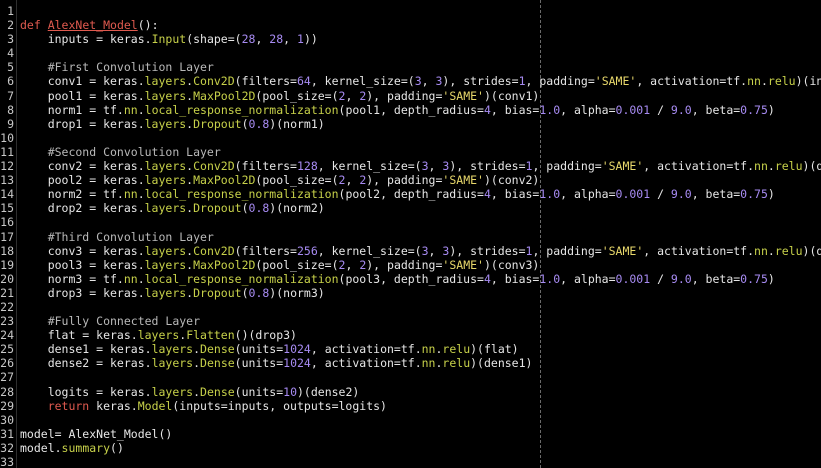 The height and width of the screenshot is (468, 821). What do you see at coordinates (522, 81) in the screenshot?
I see `code-token: 1` at bounding box center [522, 81].